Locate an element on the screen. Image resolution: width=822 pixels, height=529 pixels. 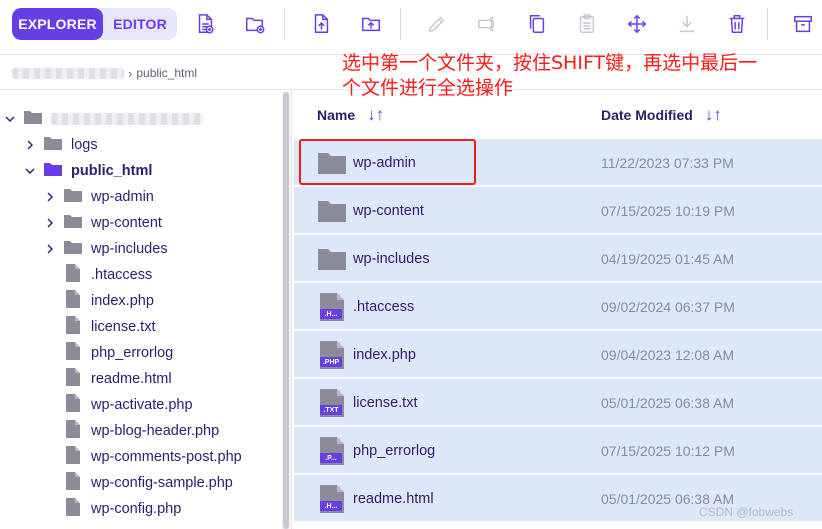
tree-item-label: license.txt is located at coordinates (123, 327).